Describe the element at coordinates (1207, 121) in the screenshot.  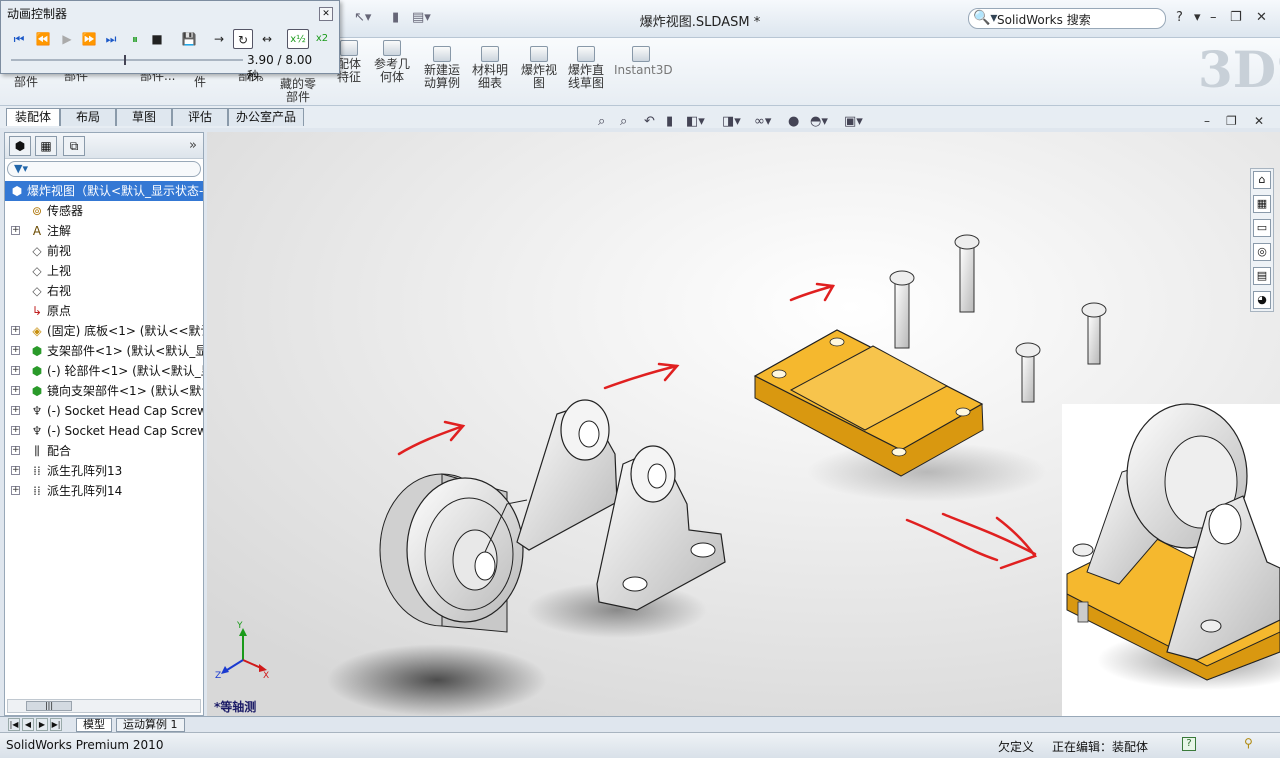
I see `viewport-minimize-icon: –` at that location.